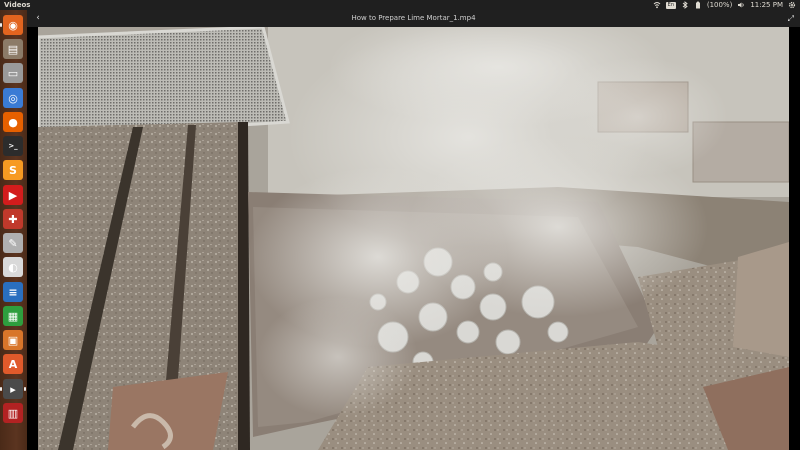  I want to click on disk-drive-icon: ▭, so click(13, 73).